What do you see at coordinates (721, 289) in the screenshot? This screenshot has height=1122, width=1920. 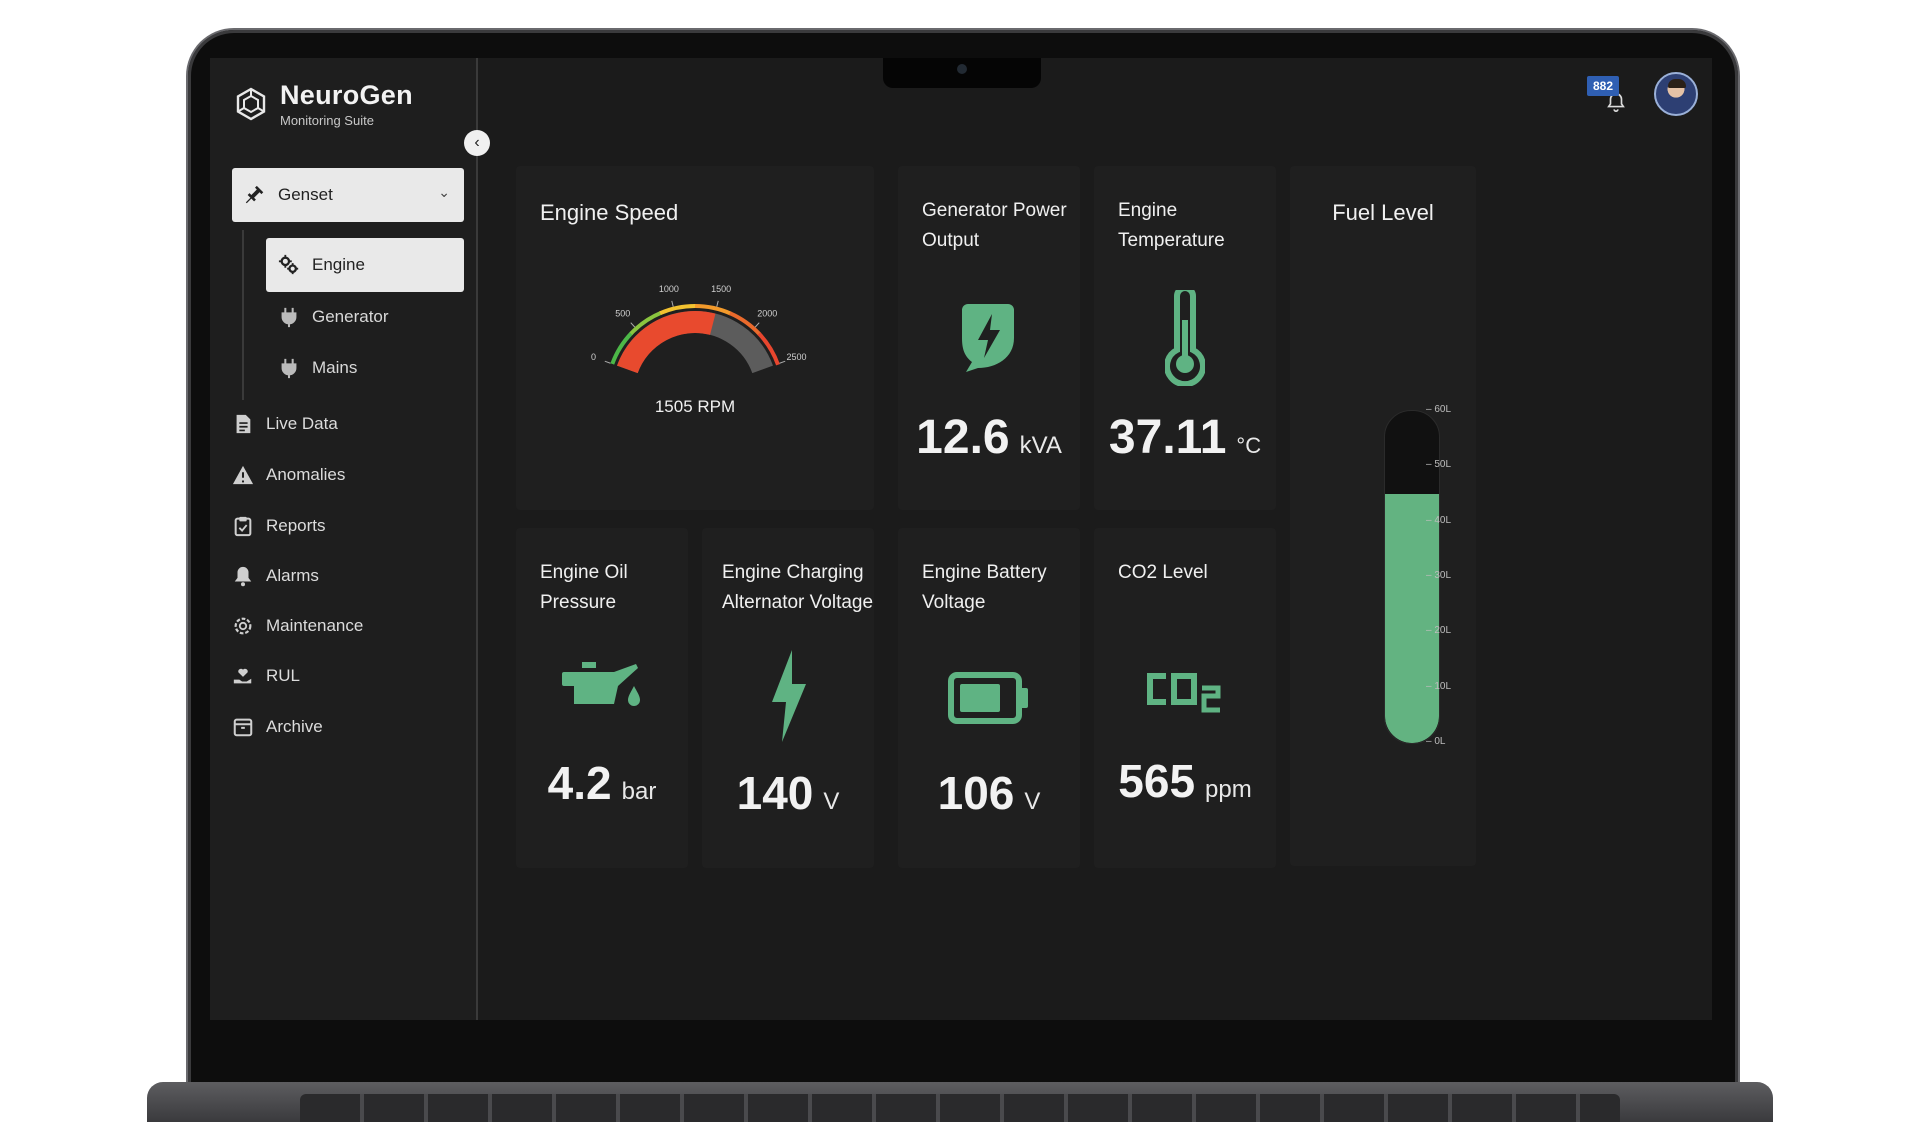 I see `gauge-tick-label: 1500` at bounding box center [721, 289].